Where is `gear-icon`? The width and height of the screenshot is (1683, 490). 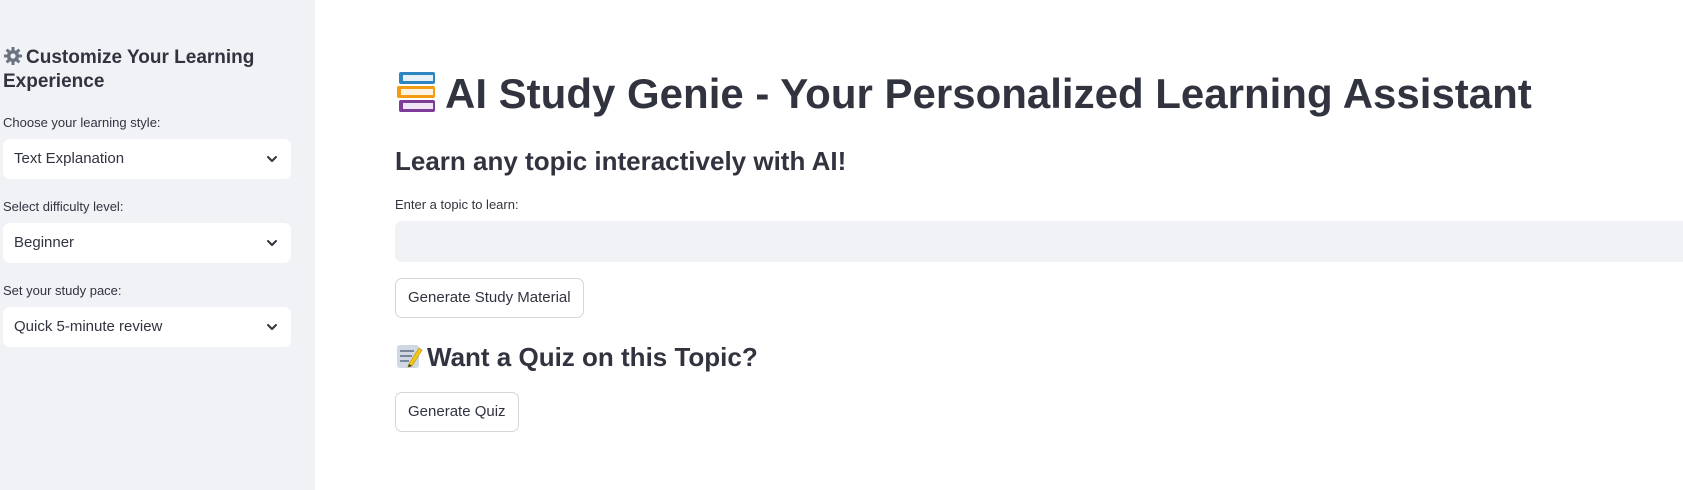
gear-icon is located at coordinates (13, 56).